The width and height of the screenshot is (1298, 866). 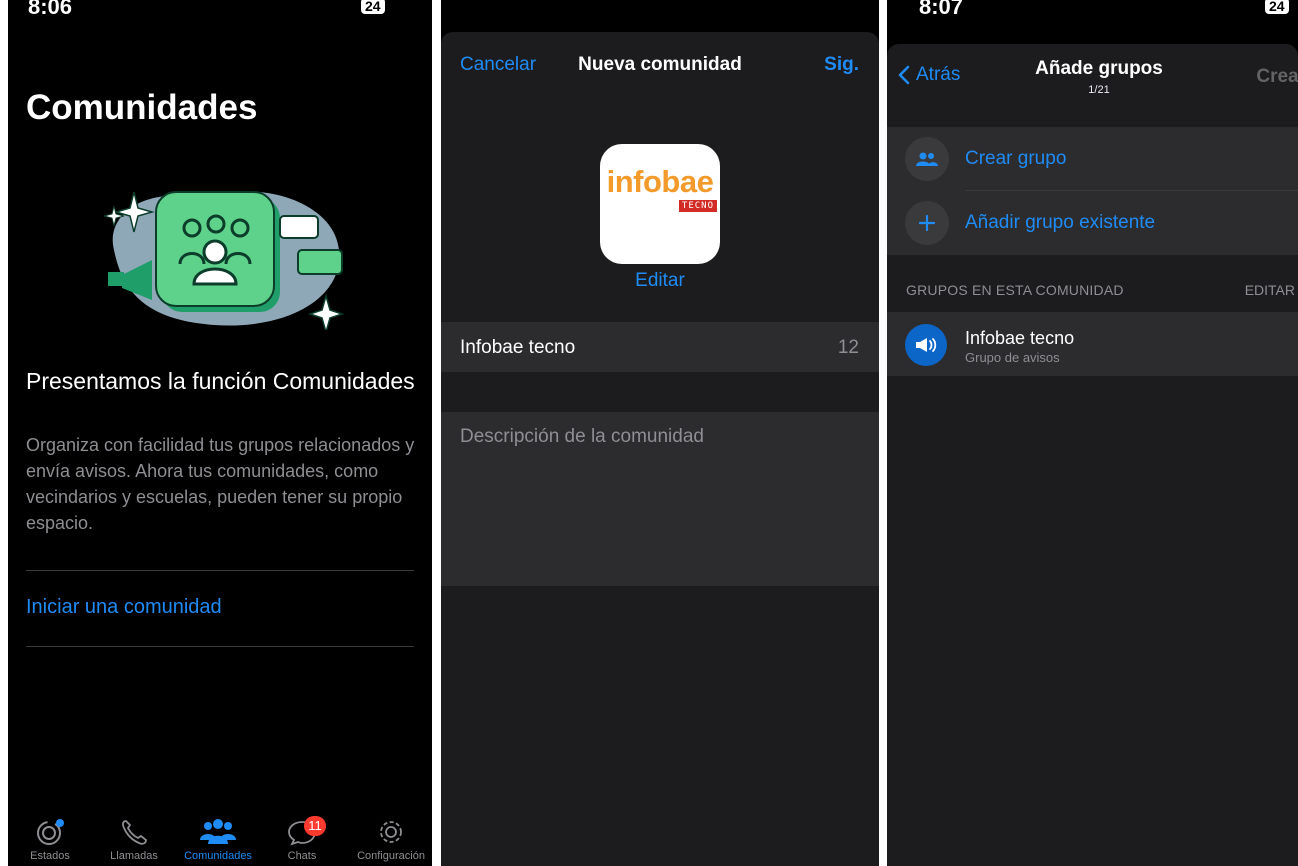 What do you see at coordinates (302, 839) in the screenshot?
I see `tab-chats: 11 Chats` at bounding box center [302, 839].